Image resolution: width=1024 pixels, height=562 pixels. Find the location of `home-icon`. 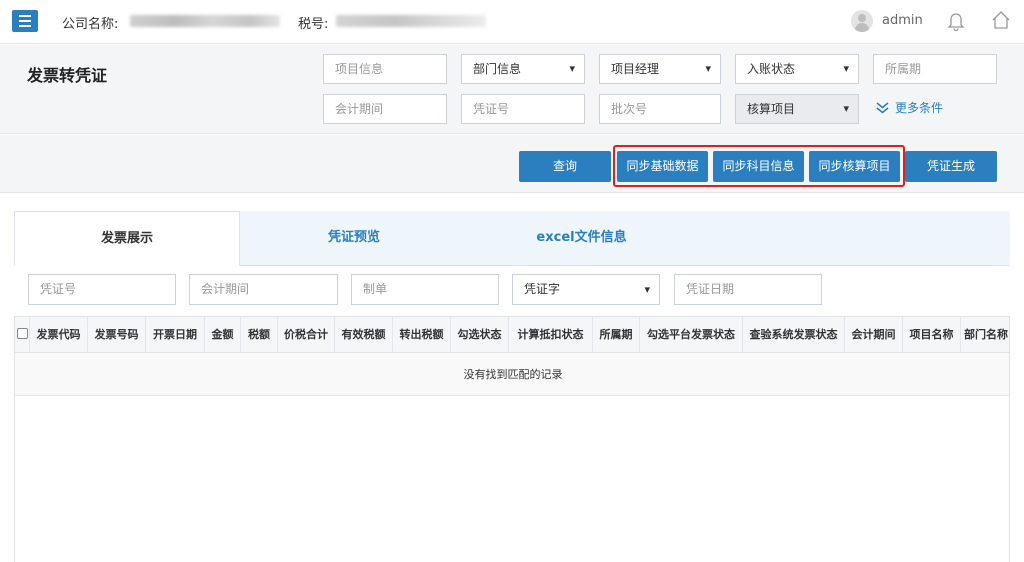

home-icon is located at coordinates (1001, 20).